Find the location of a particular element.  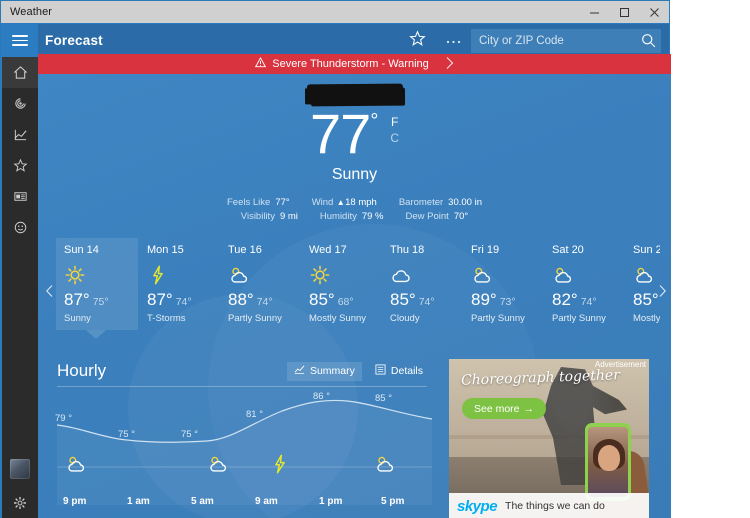

forecast-card-sun-14: Sun 14 87° 75° Sunny is located at coordinates (97, 288).